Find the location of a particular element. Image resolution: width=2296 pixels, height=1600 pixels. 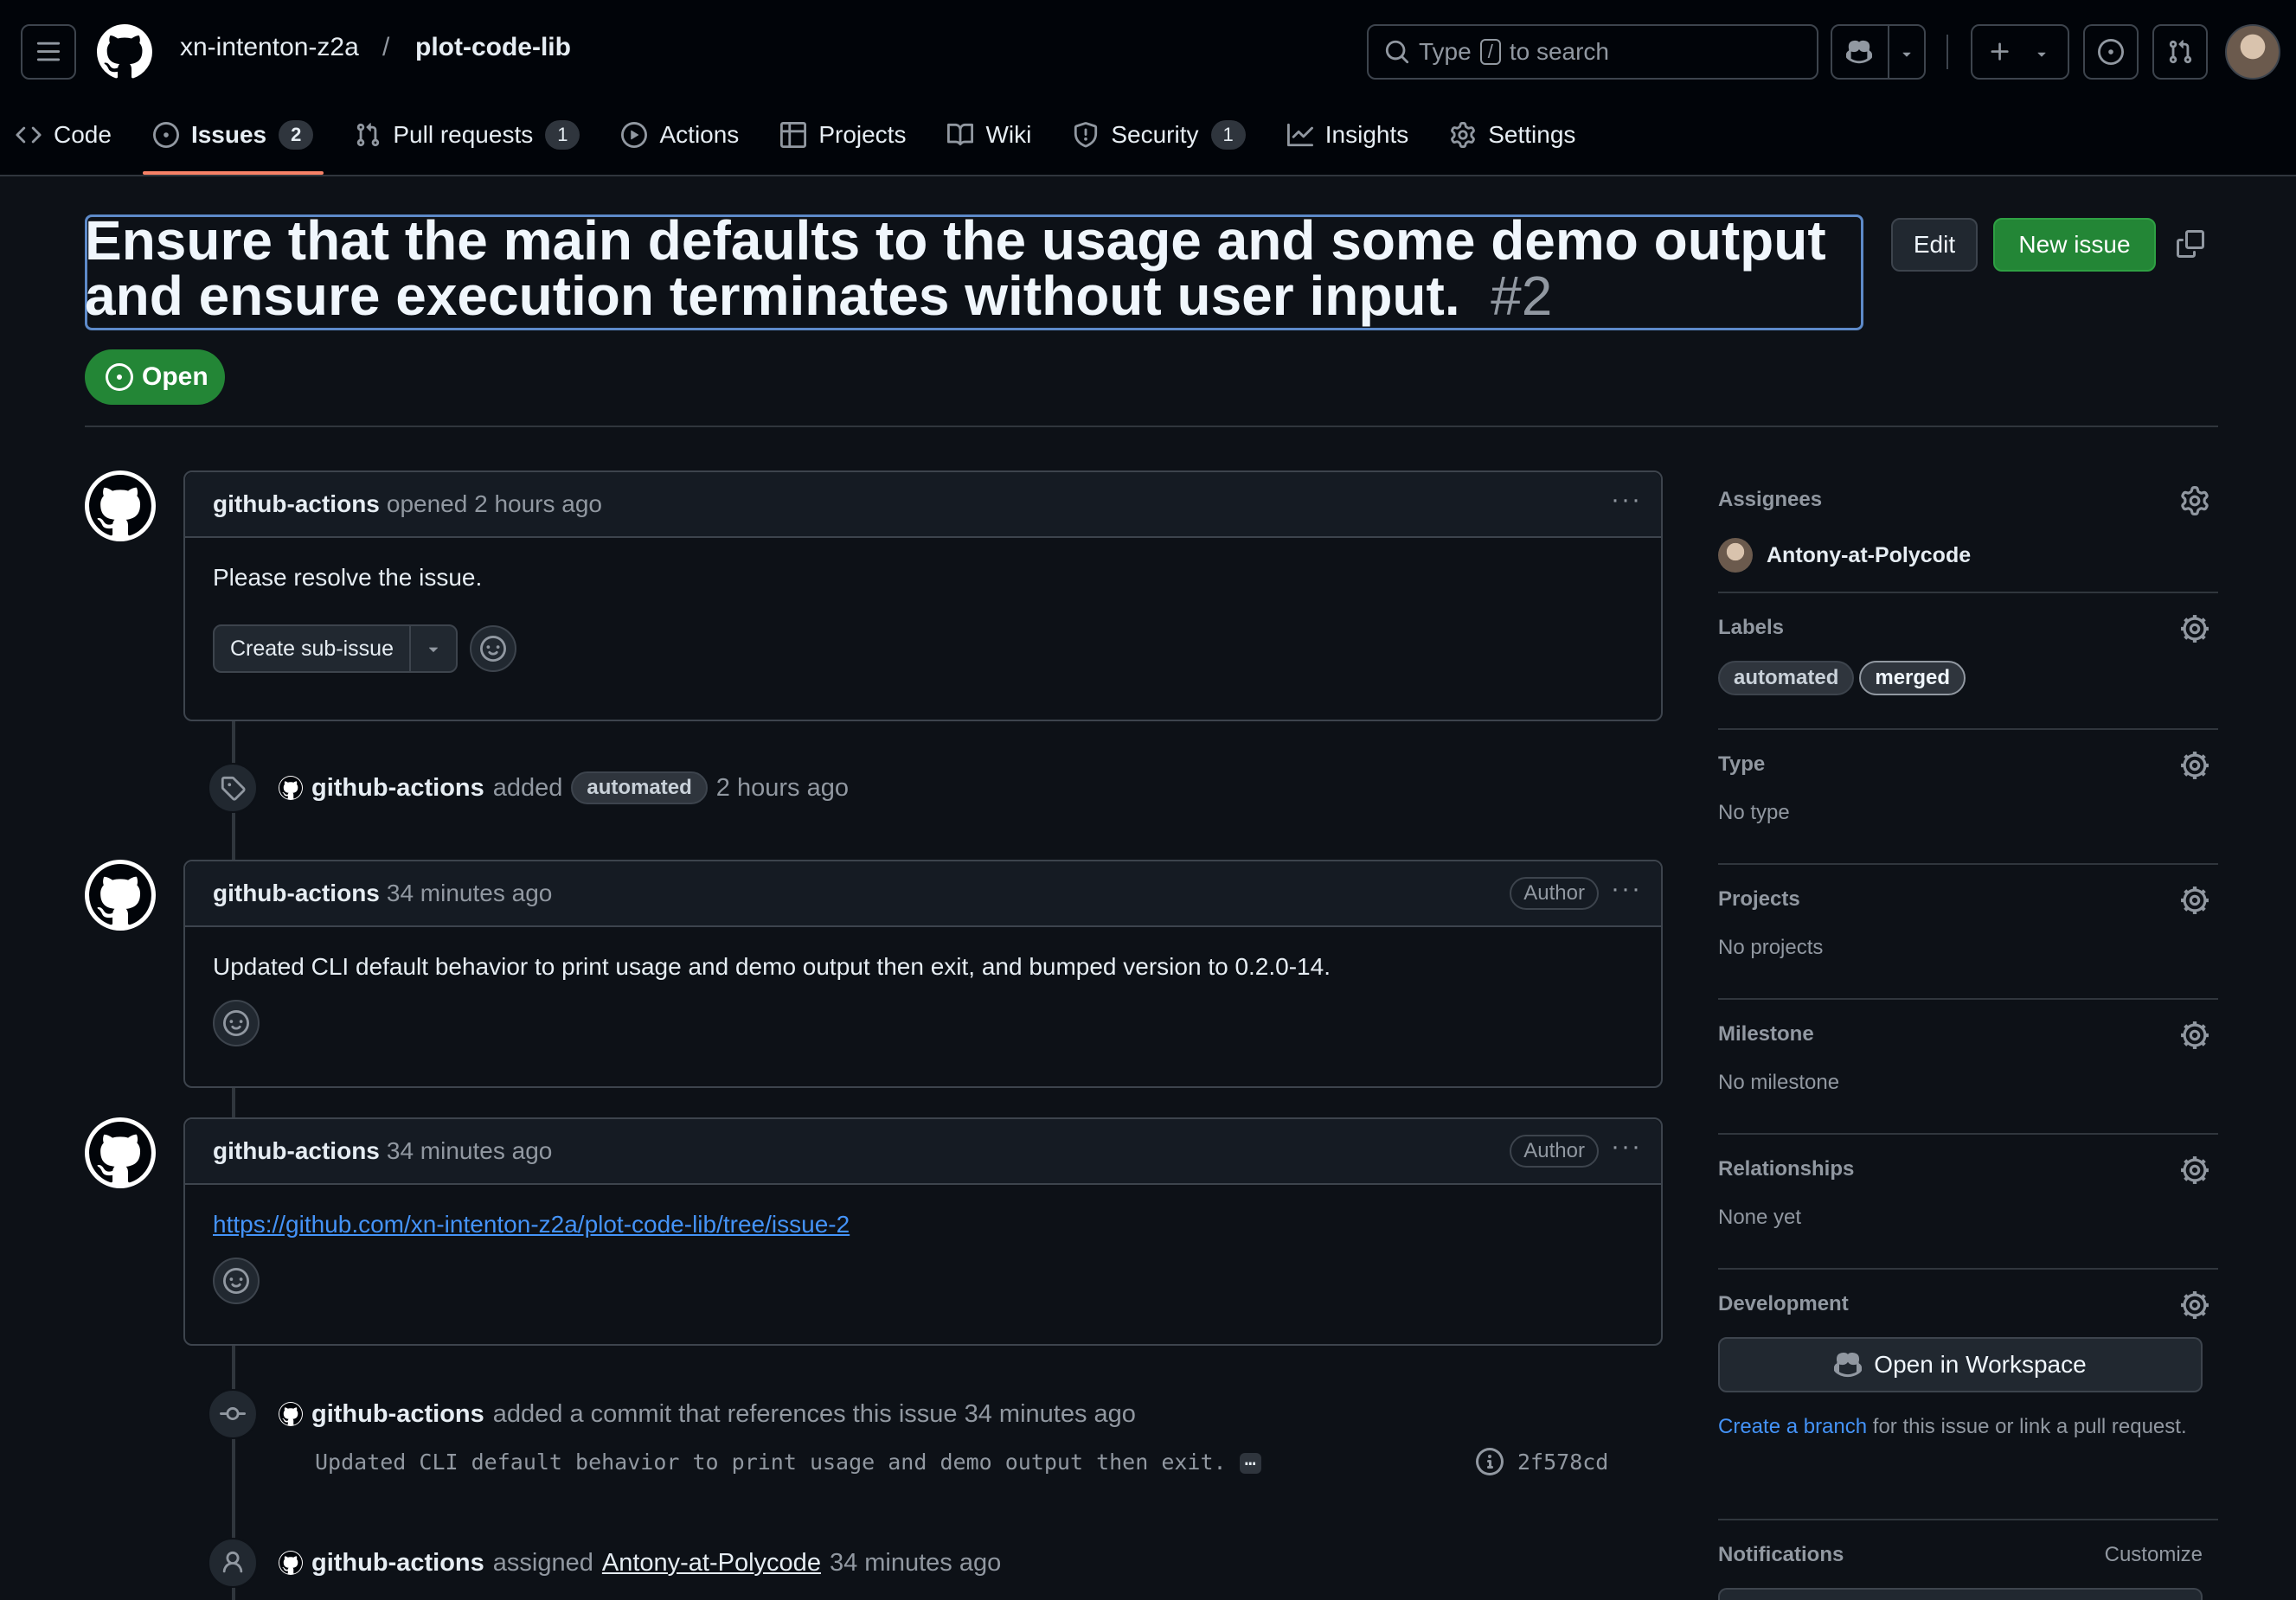

new-issue-button: New issue is located at coordinates (2074, 245).